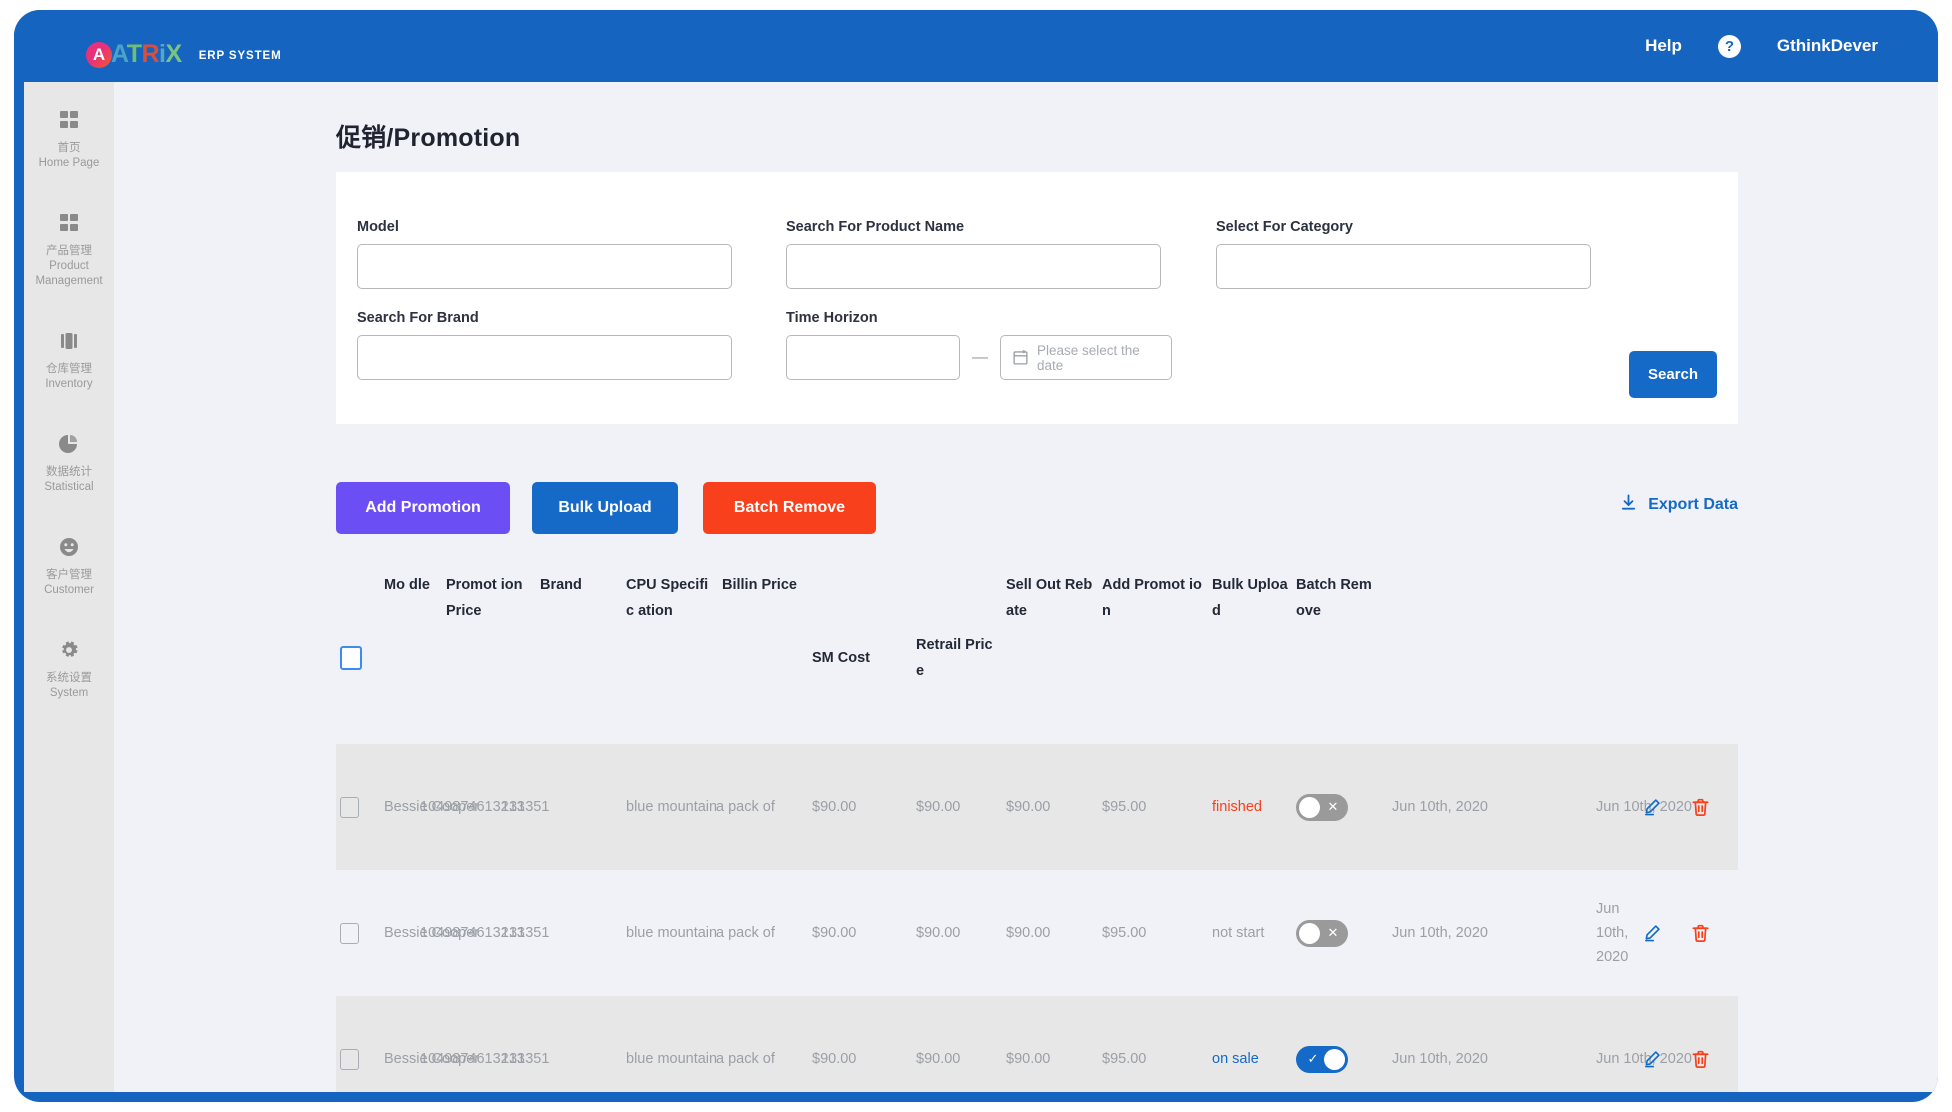  Describe the element at coordinates (501, 1044) in the screenshot. I see `model-promo-brand-cell: Bessie Cooper 1049874613213 131351` at that location.